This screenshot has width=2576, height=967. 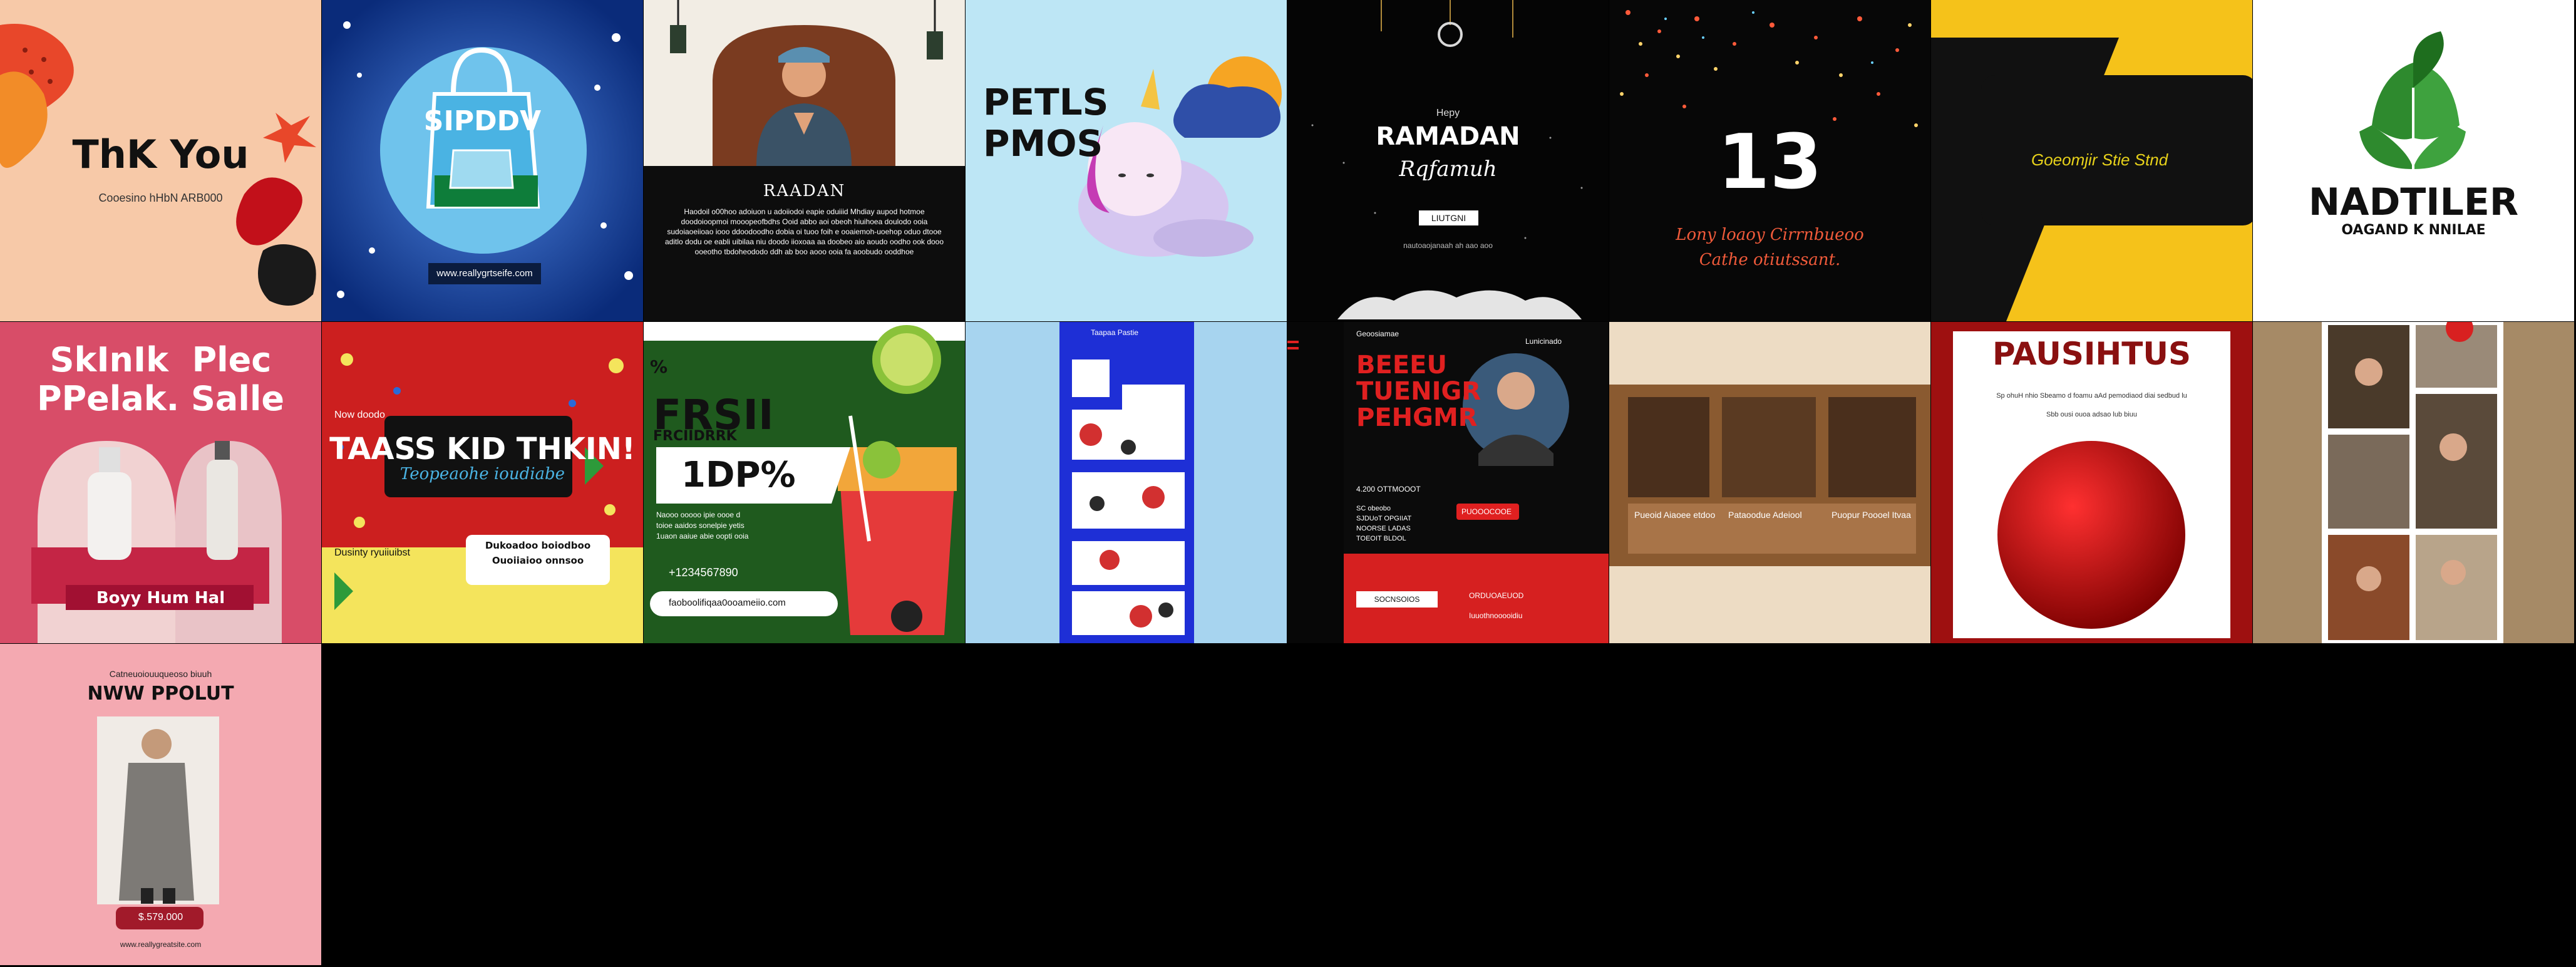 I want to click on tile-pets-promo: PETLS PMOS, so click(x=1126, y=160).